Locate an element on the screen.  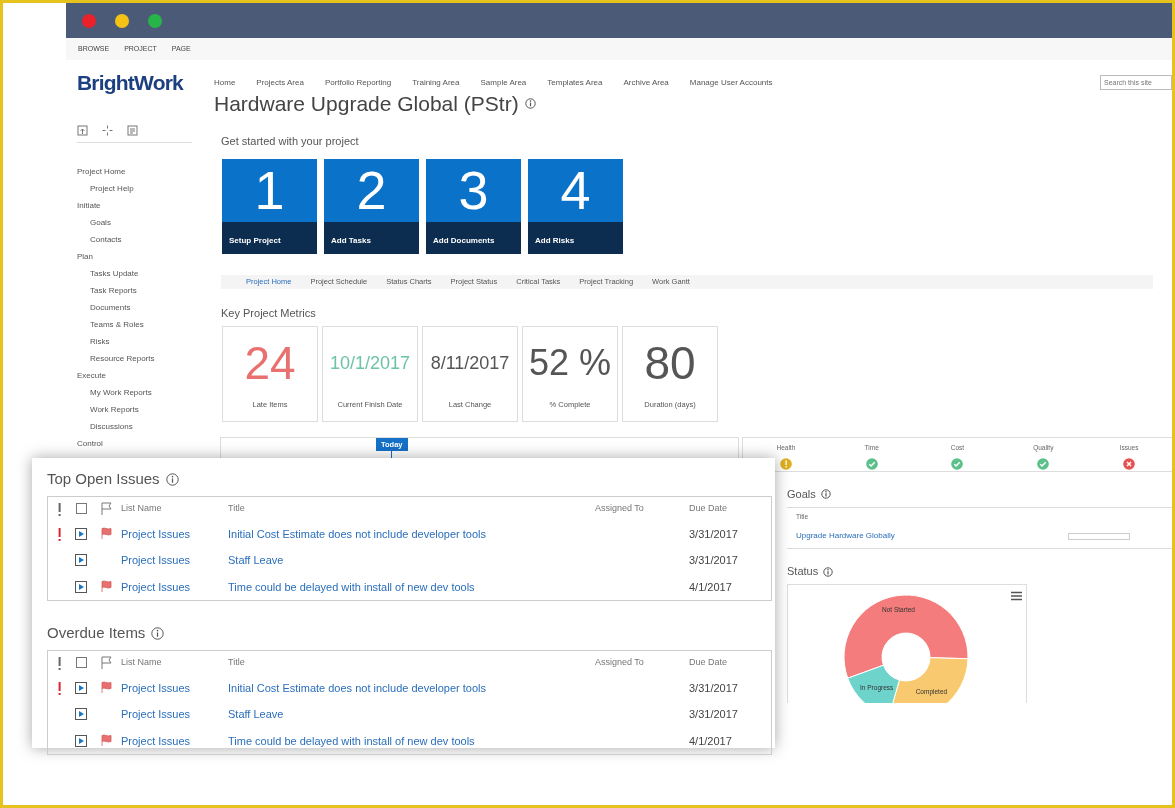
sidebar-item: Control is located at coordinates (141, 443).